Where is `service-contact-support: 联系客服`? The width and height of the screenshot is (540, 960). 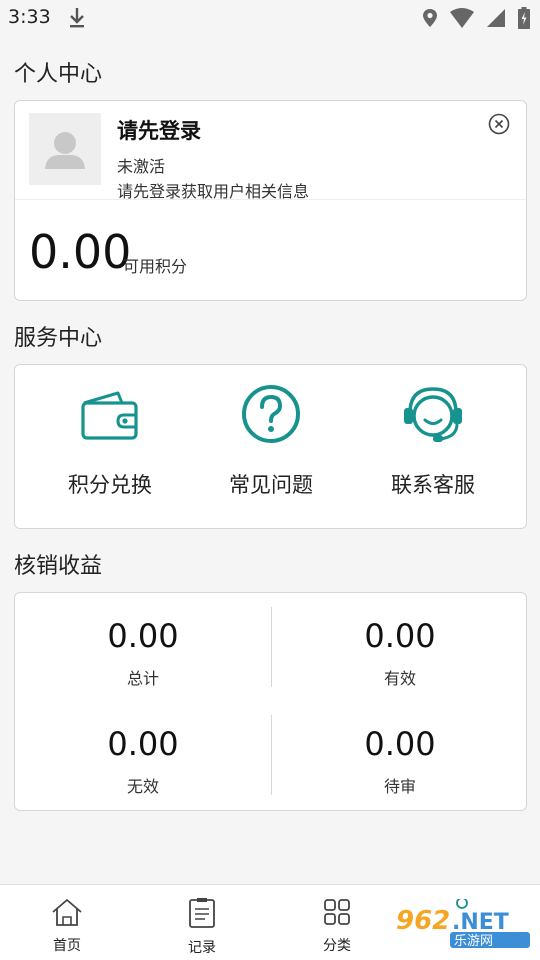
service-contact-support: 联系客服 is located at coordinates (433, 441).